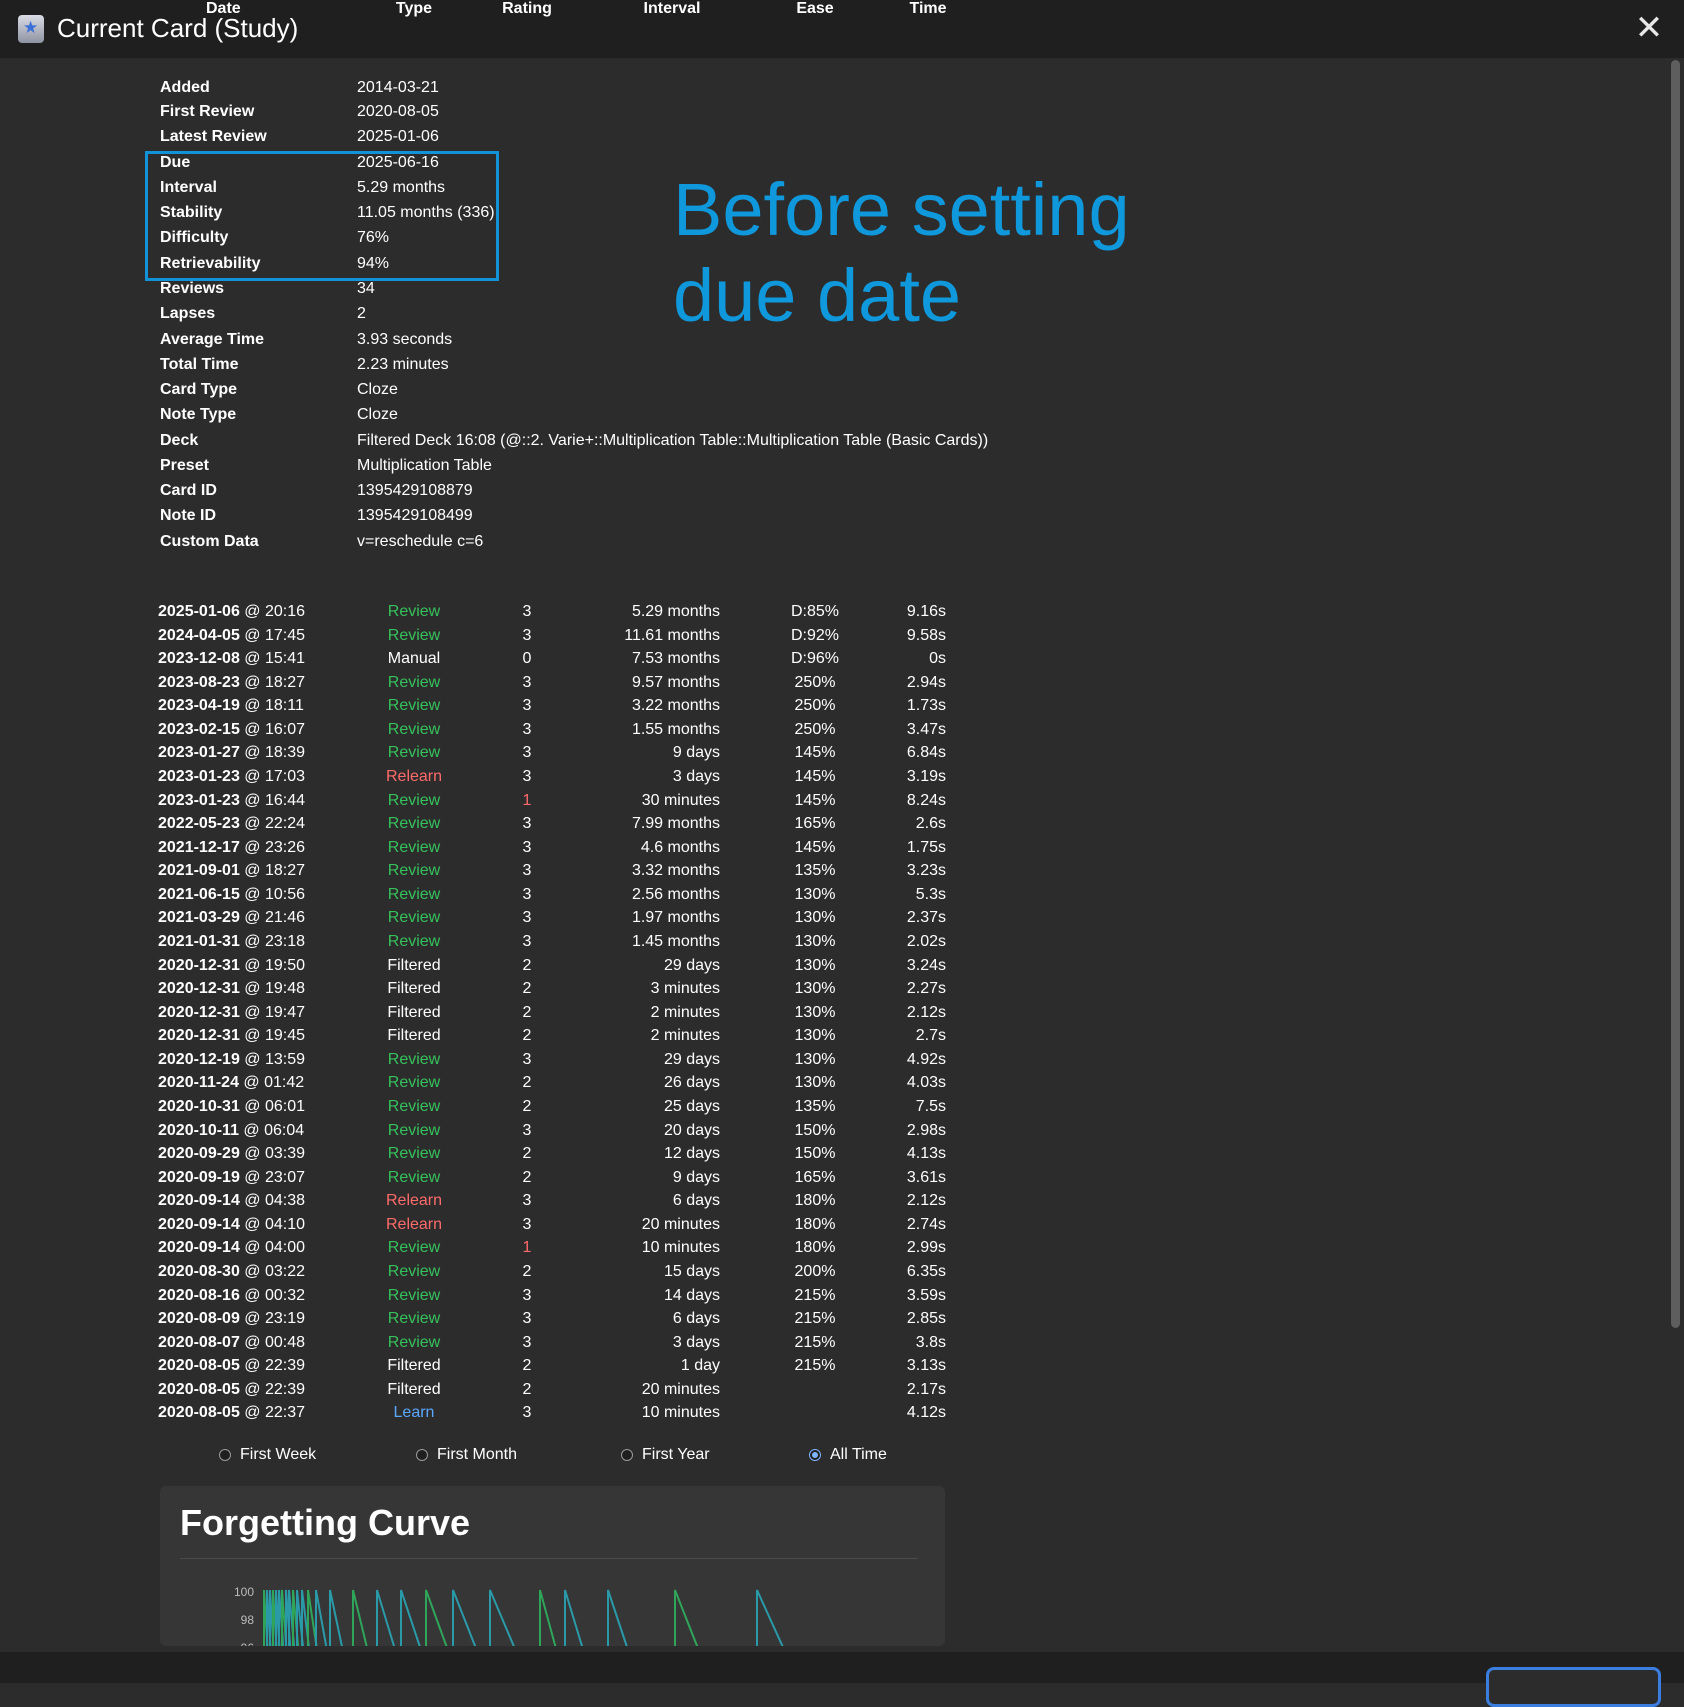  I want to click on cell-date-time: 16:07, so click(285, 729).